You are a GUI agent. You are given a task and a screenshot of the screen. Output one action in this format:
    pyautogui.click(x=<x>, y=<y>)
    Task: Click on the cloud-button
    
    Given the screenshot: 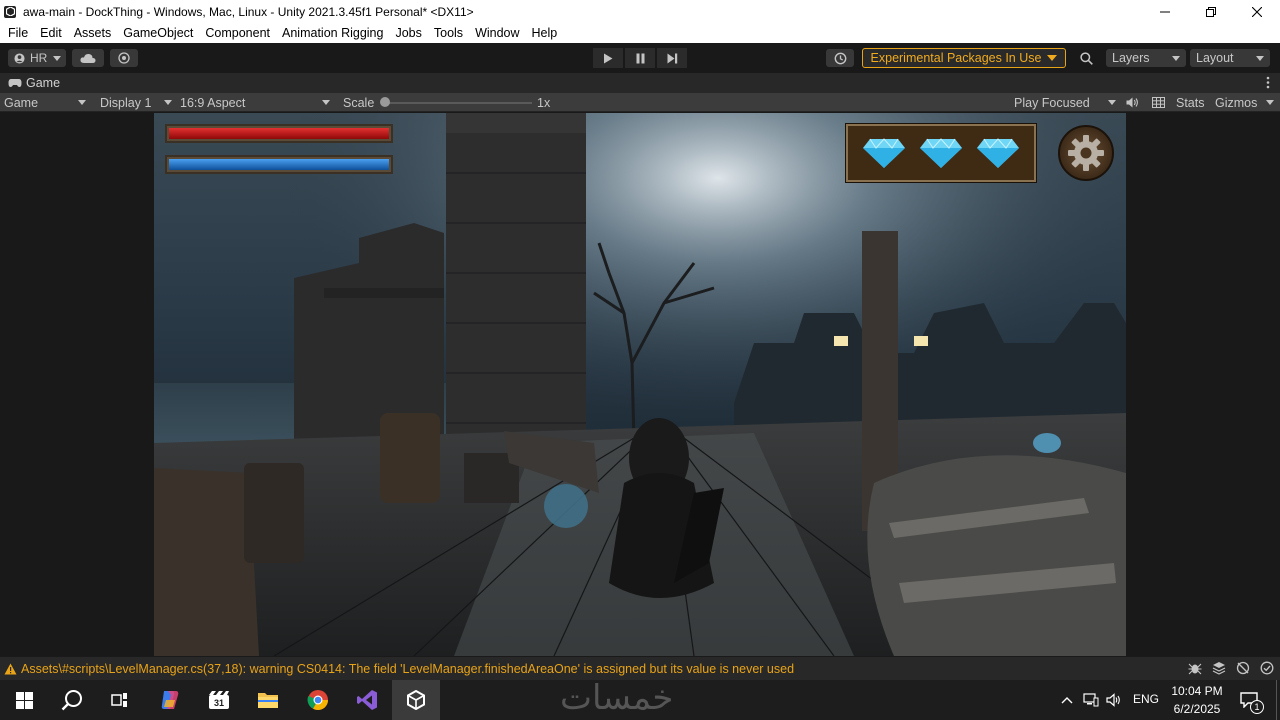 What is the action you would take?
    pyautogui.click(x=88, y=58)
    